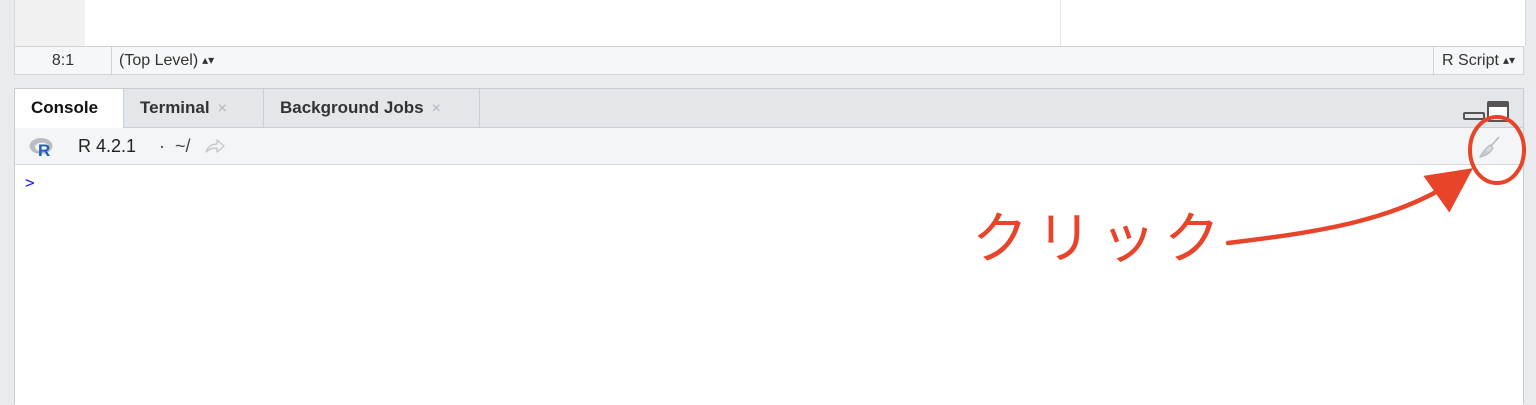 This screenshot has width=1536, height=405. What do you see at coordinates (107, 146) in the screenshot?
I see `r-version: R 4.2.1` at bounding box center [107, 146].